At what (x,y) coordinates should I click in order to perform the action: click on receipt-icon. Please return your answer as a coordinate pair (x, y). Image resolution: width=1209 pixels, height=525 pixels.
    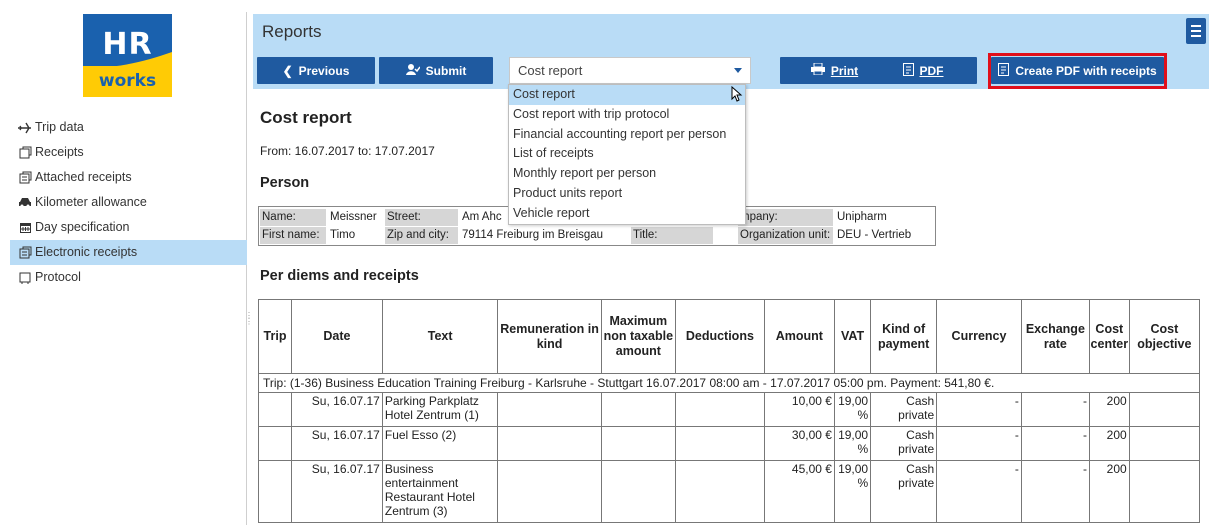
    Looking at the image, I should click on (25, 153).